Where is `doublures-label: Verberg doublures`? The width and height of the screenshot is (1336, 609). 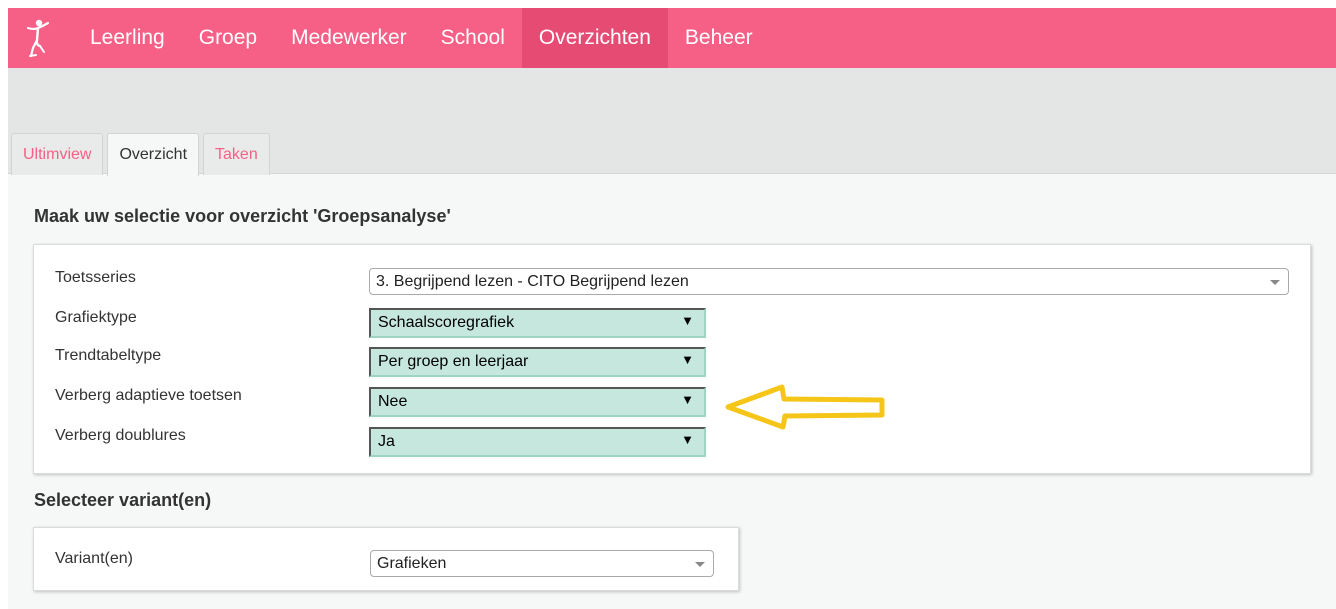 doublures-label: Verberg doublures is located at coordinates (120, 435).